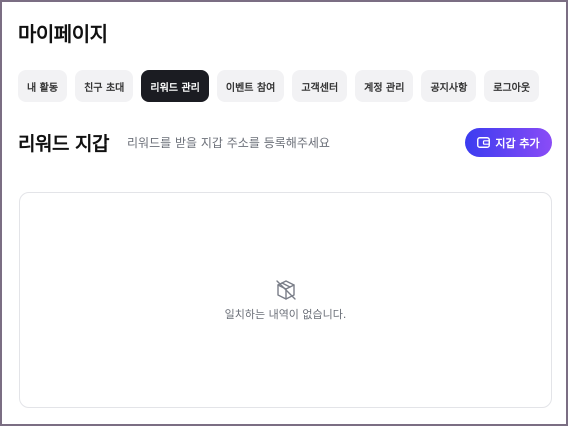 This screenshot has height=426, width=568. What do you see at coordinates (250, 86) in the screenshot?
I see `tab-event-participation: 이벤트 참여` at bounding box center [250, 86].